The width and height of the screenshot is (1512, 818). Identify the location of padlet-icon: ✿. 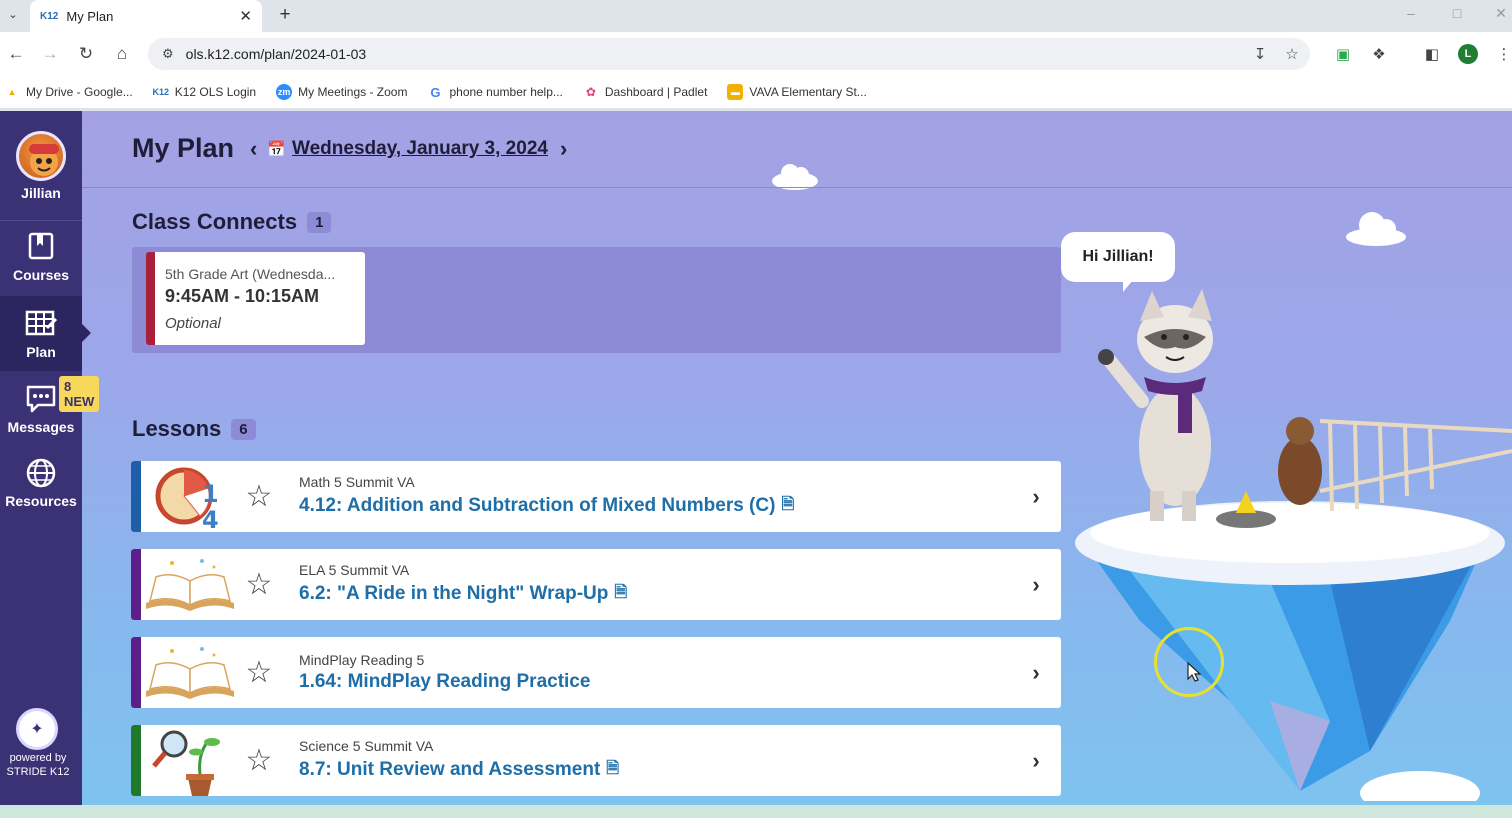
(590, 92).